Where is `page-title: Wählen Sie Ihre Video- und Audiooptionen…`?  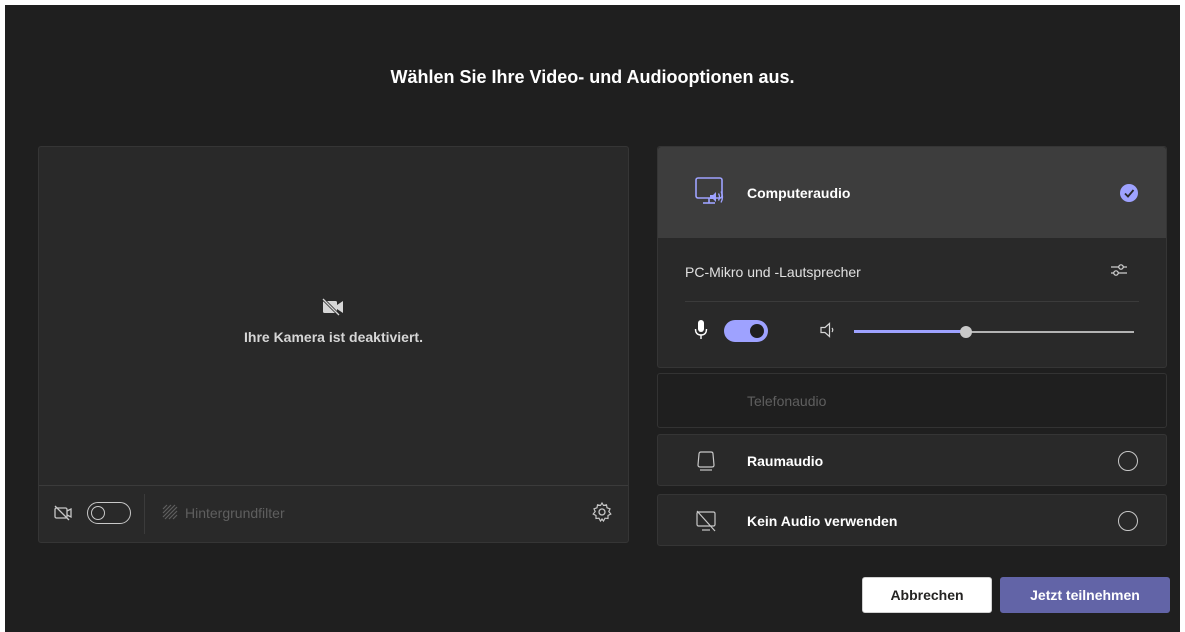
page-title: Wählen Sie Ihre Video- und Audiooptionen… is located at coordinates (592, 77).